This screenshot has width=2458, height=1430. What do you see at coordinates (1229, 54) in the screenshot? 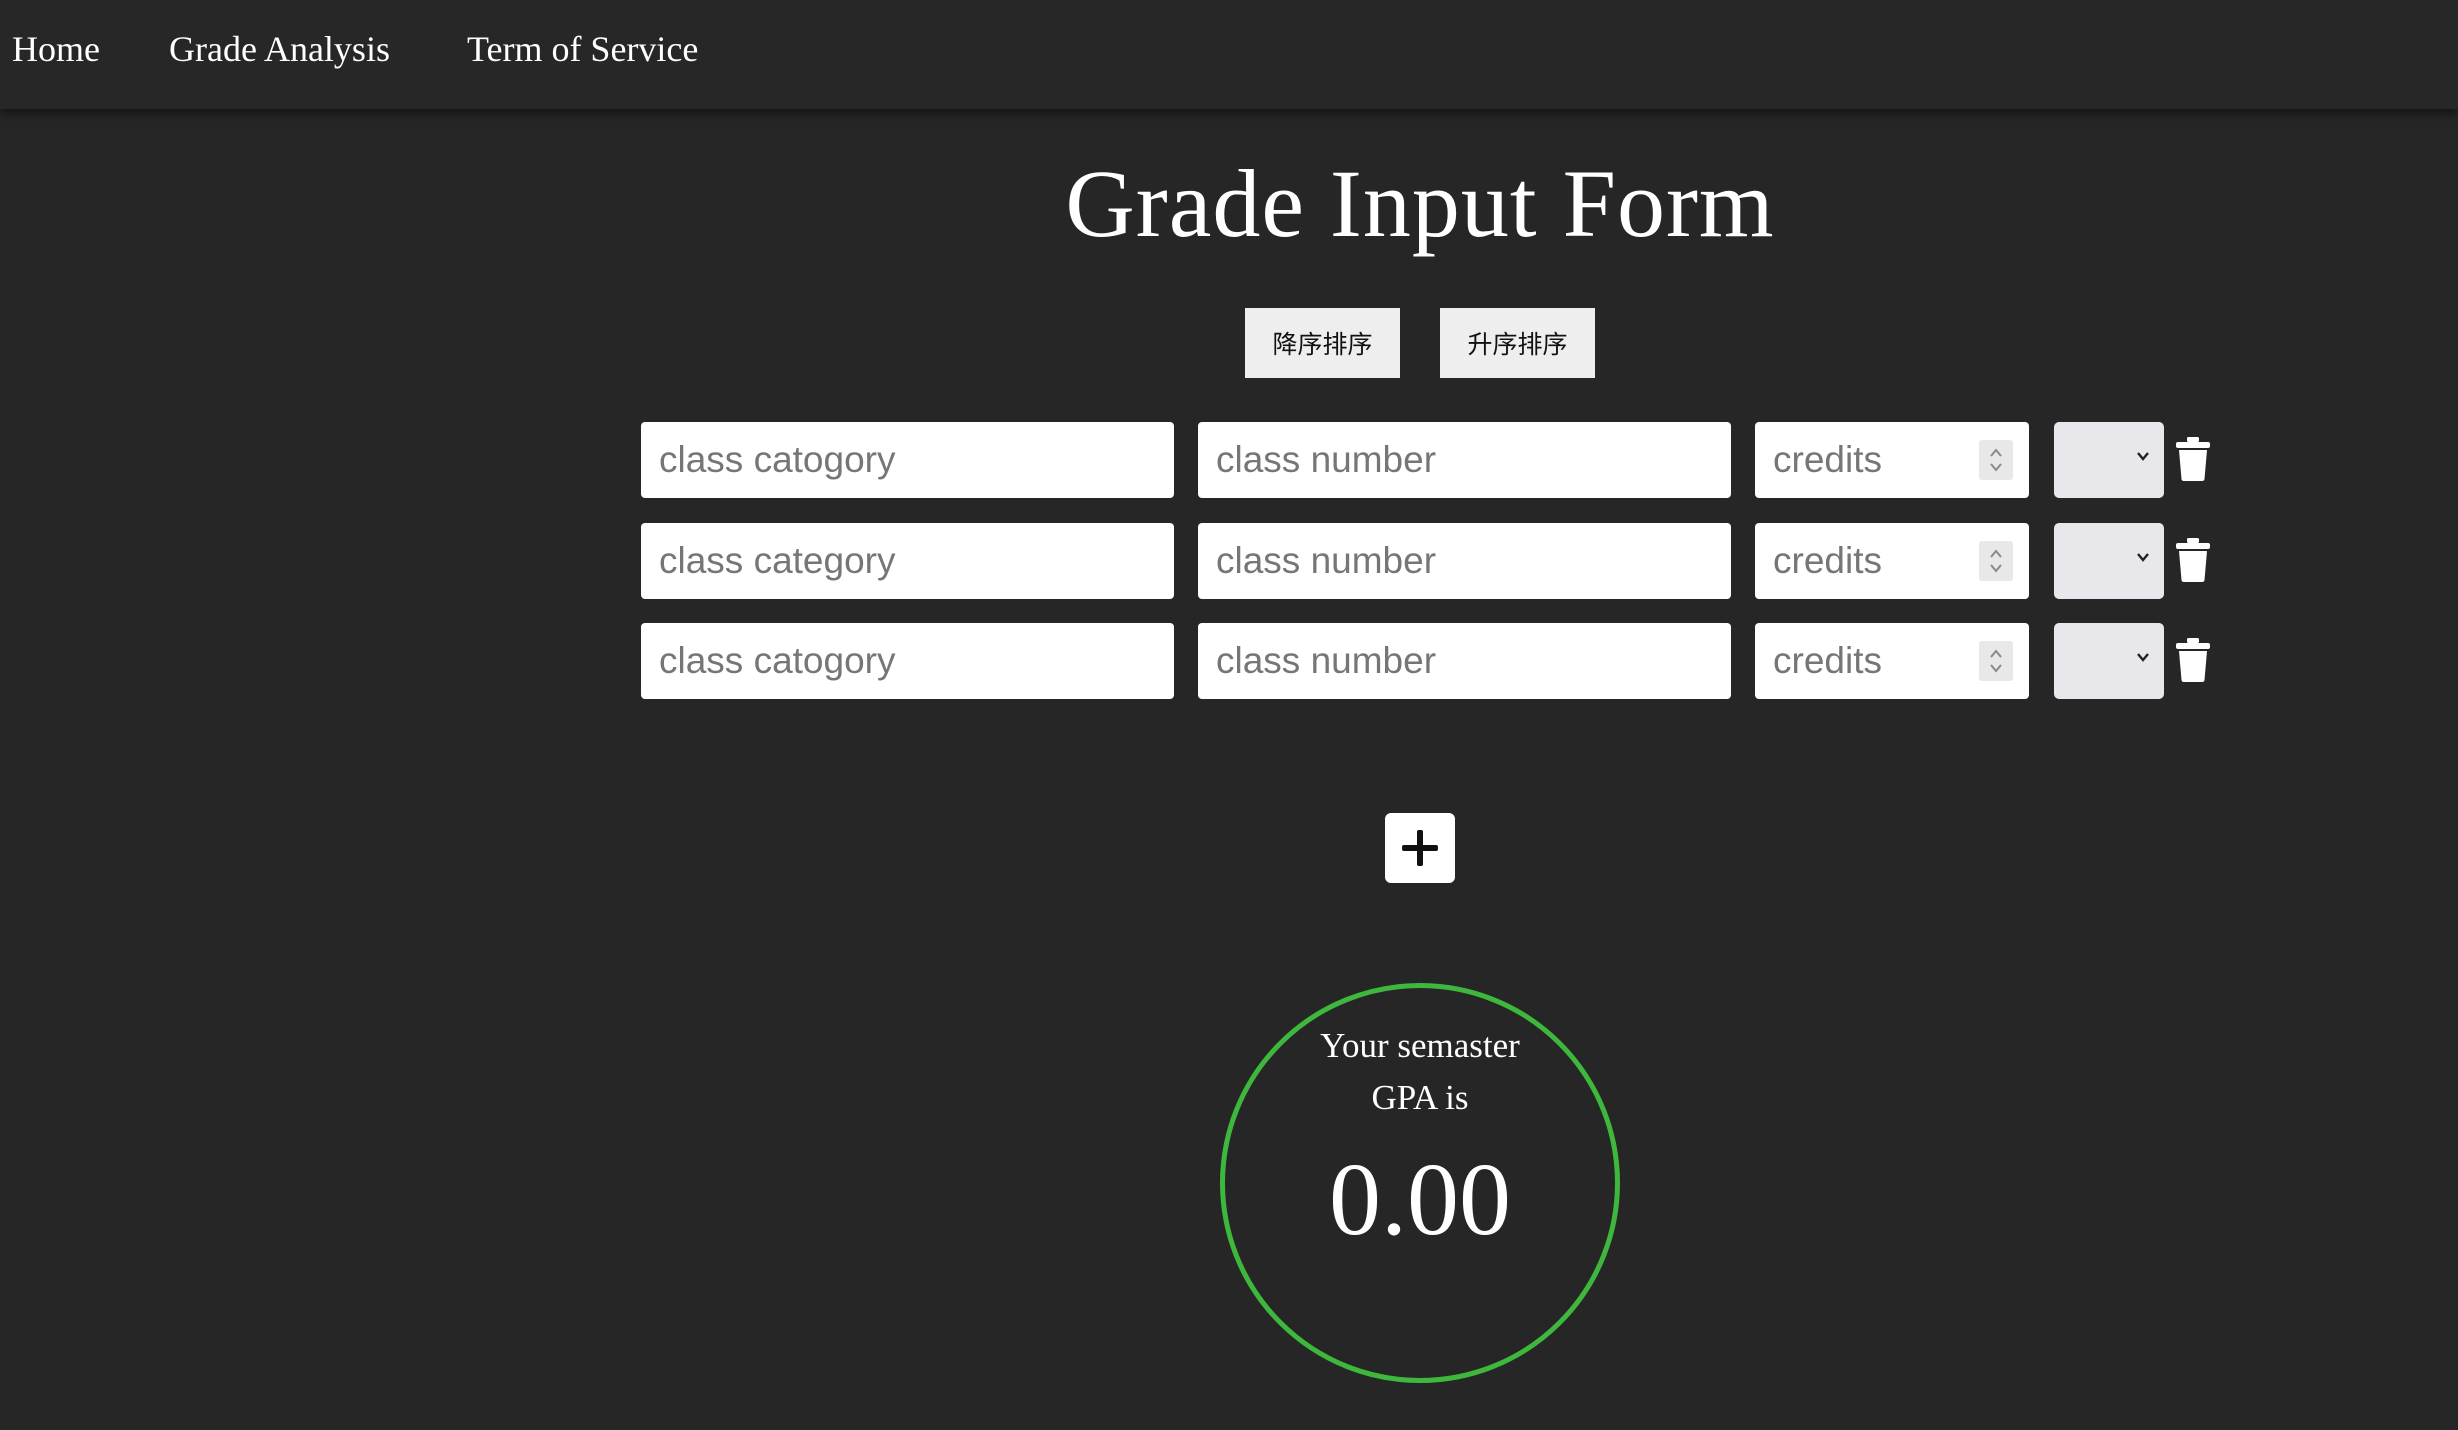
I see `navbar: Home Grade Analysis Term of Service` at bounding box center [1229, 54].